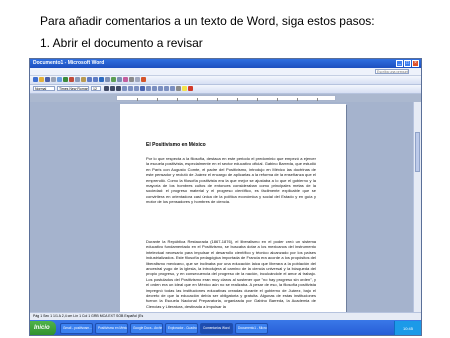  Describe the element at coordinates (59, 79) in the screenshot. I see `print-preview-icon` at that location.